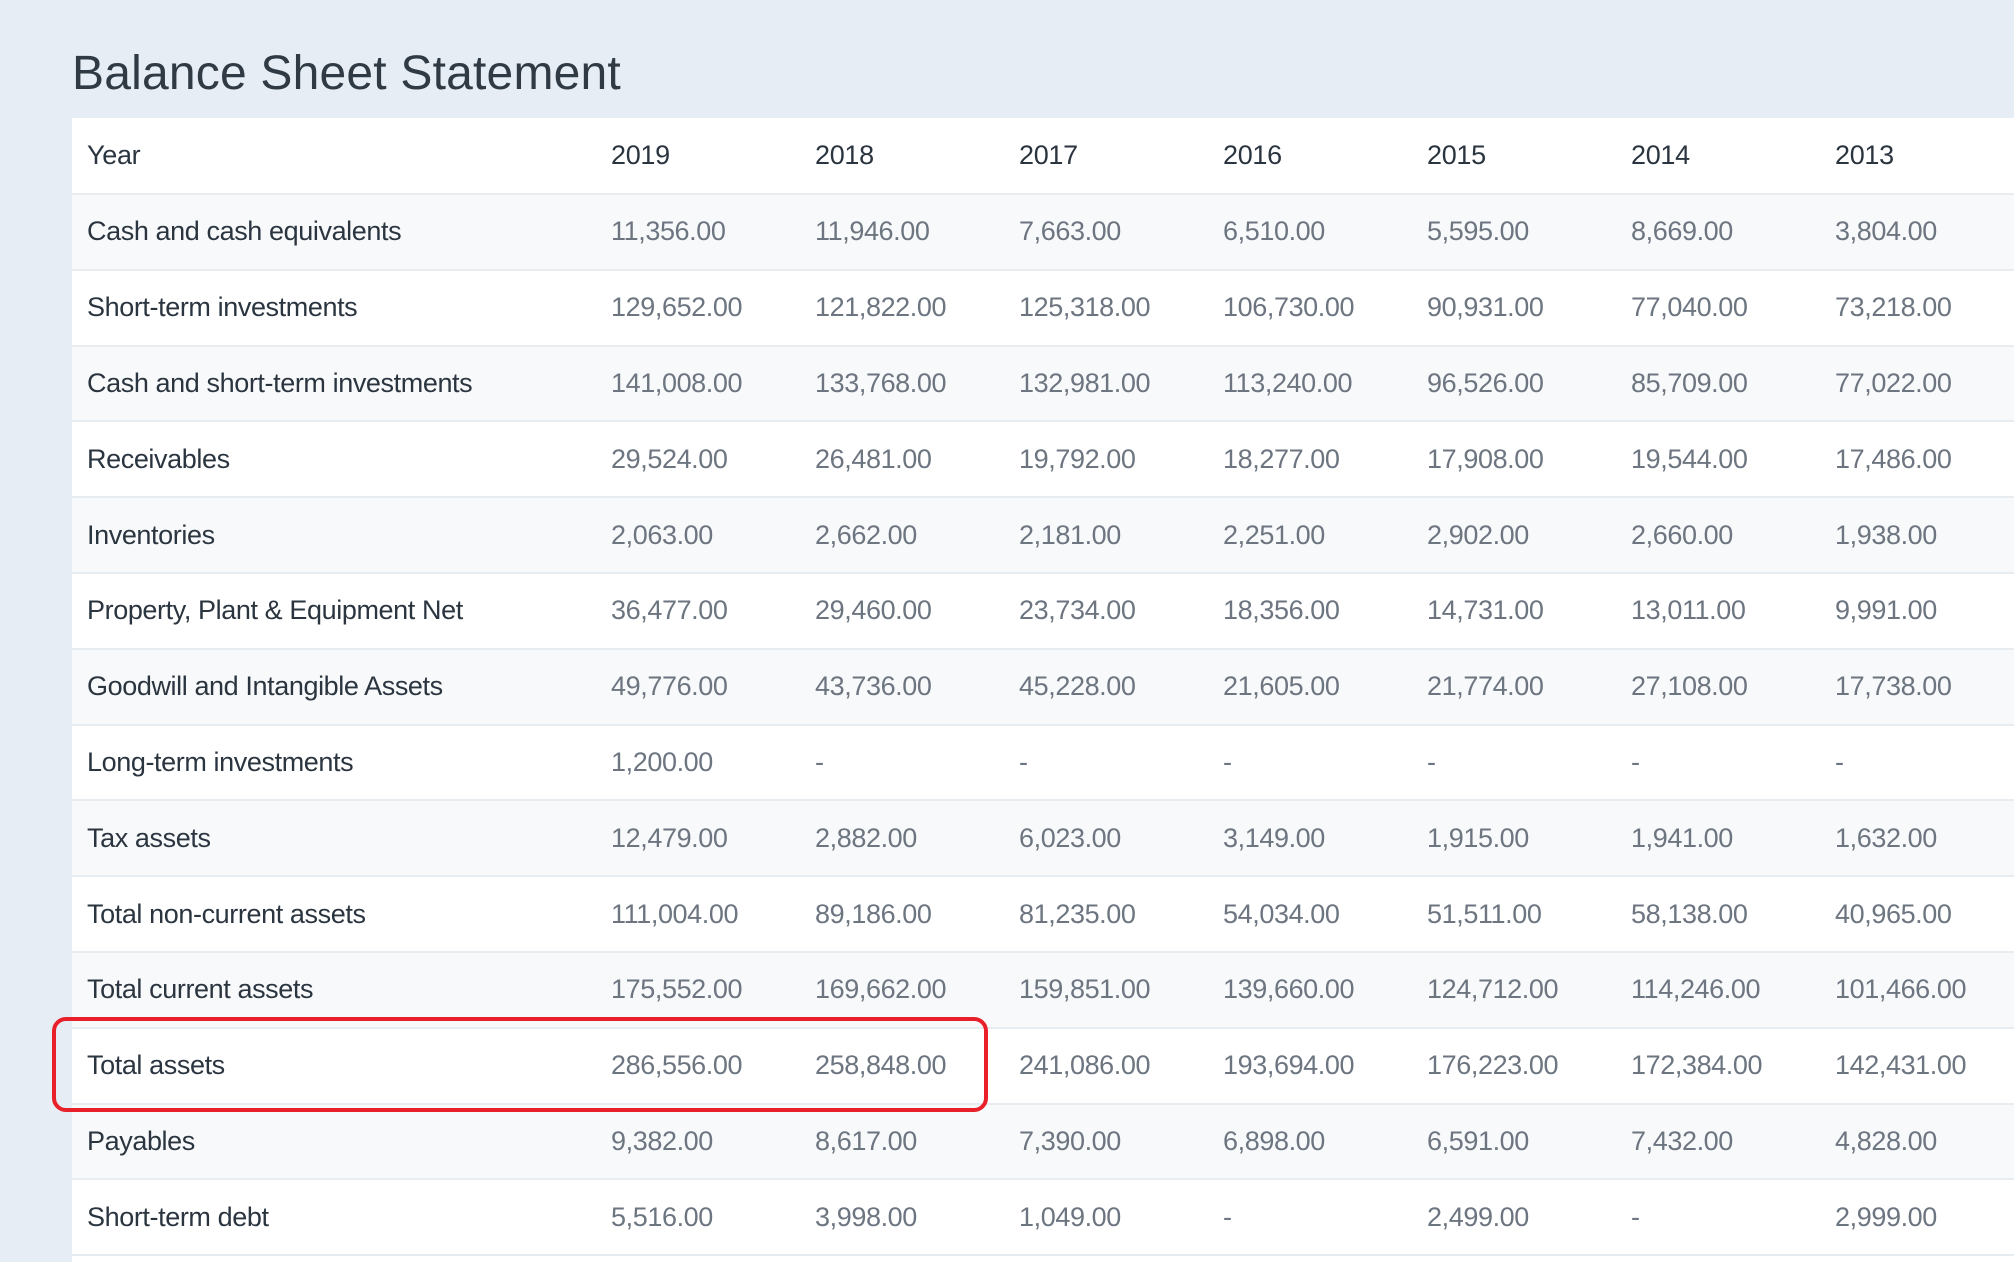 This screenshot has height=1262, width=2014. Describe the element at coordinates (698, 914) in the screenshot. I see `cell-value: 111,004.00` at that location.